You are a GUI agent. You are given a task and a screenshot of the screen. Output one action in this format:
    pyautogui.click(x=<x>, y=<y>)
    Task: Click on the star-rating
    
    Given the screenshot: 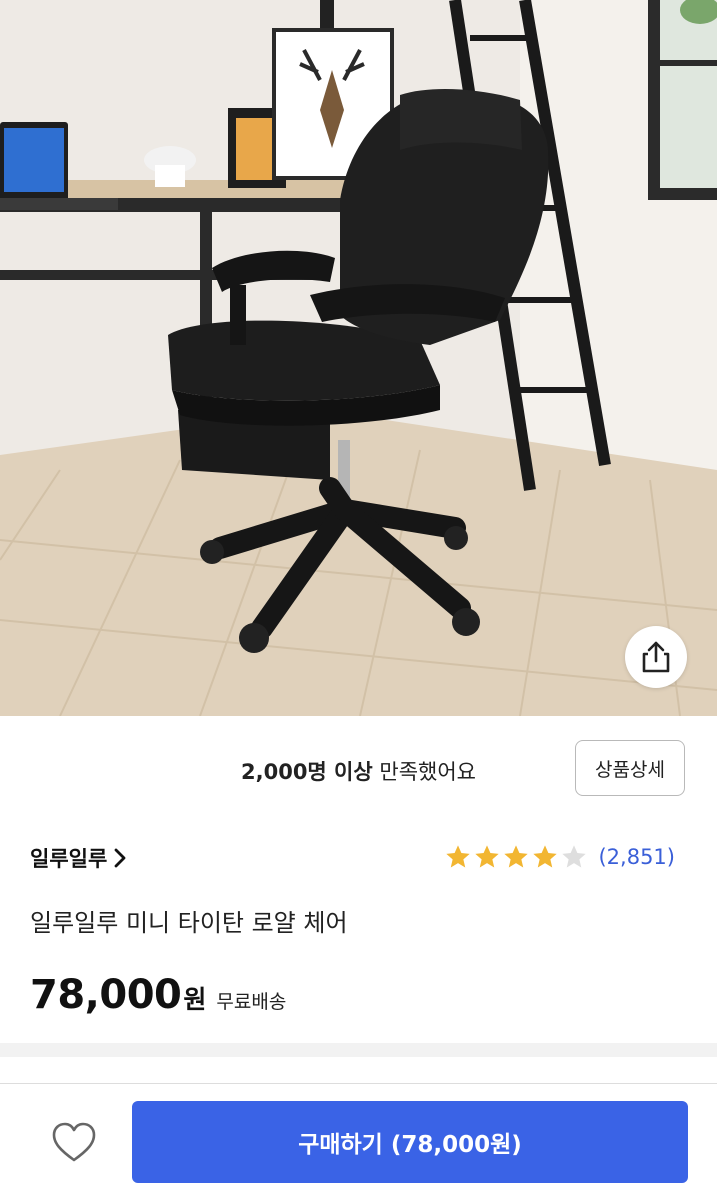 What is the action you would take?
    pyautogui.click(x=516, y=857)
    